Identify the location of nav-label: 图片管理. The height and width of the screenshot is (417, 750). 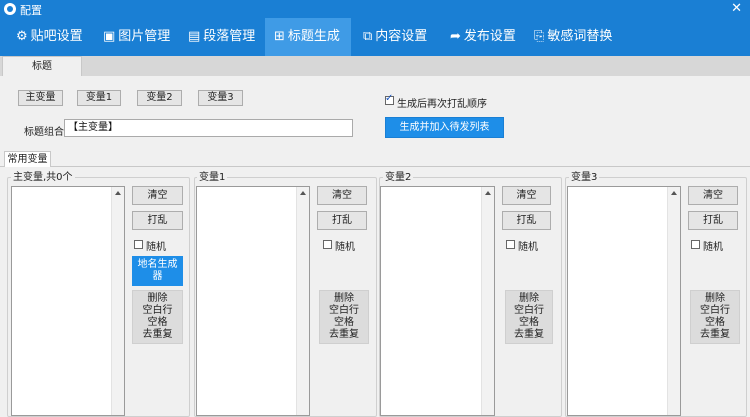
(144, 36).